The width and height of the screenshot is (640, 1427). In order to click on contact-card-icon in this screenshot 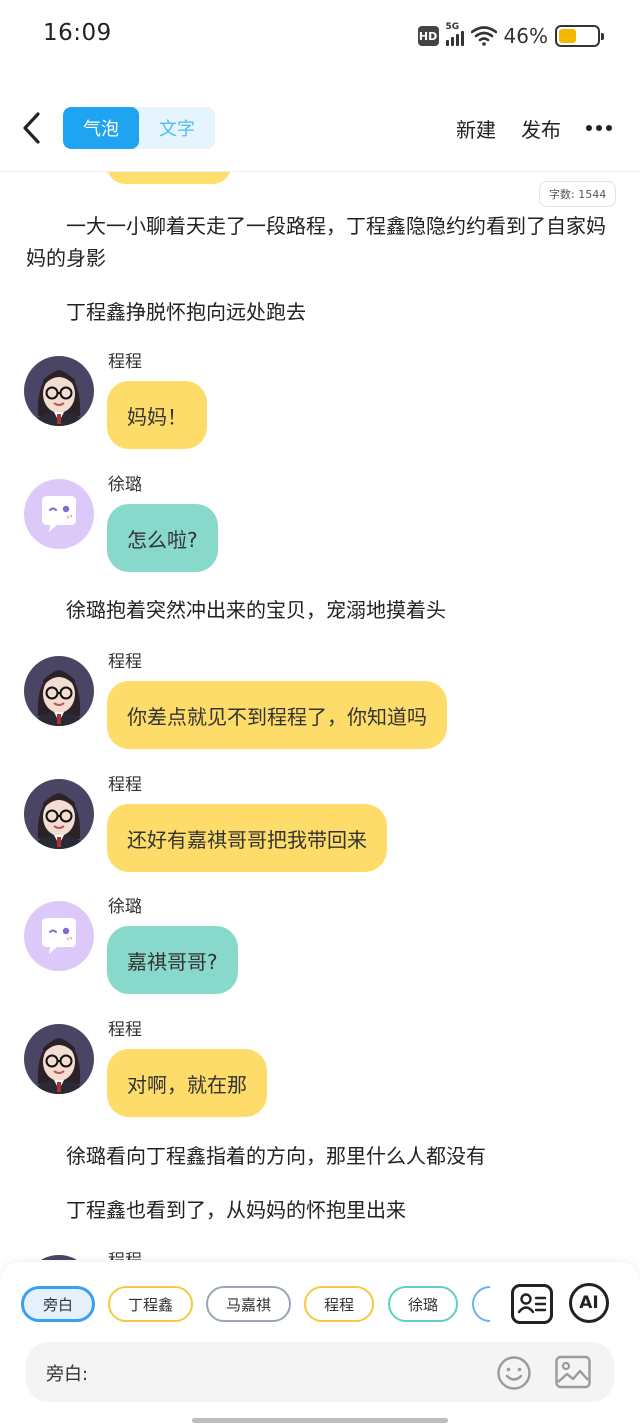, I will do `click(532, 1303)`.